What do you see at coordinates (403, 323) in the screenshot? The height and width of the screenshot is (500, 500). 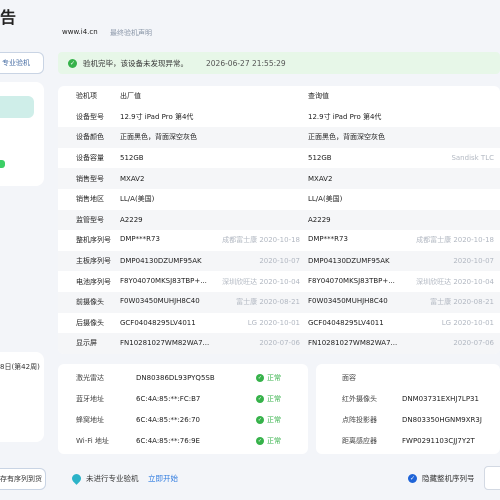 I see `query-cell: GCF04048295LV4011 LG 2020-10-01` at bounding box center [403, 323].